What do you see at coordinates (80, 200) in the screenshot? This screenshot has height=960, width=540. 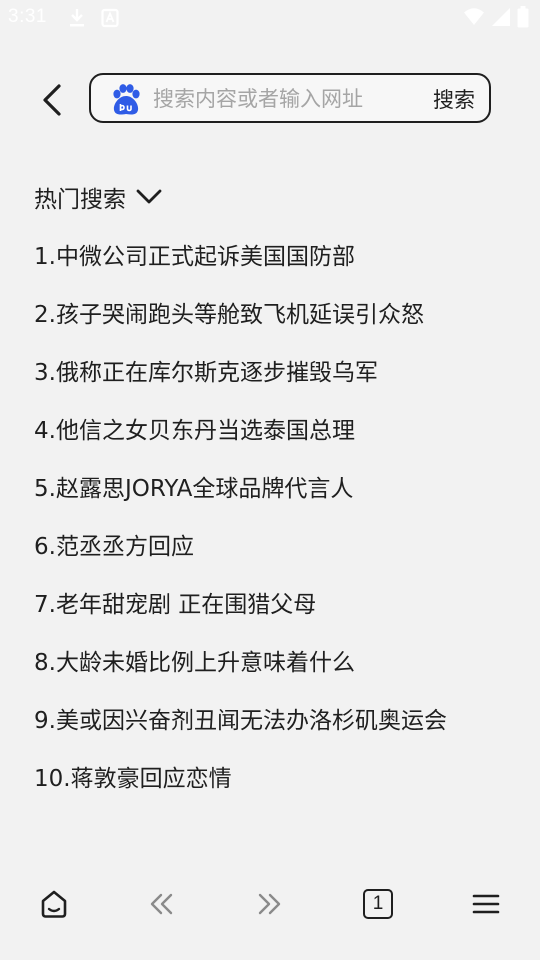 I see `hot-search-title: 热门搜索` at bounding box center [80, 200].